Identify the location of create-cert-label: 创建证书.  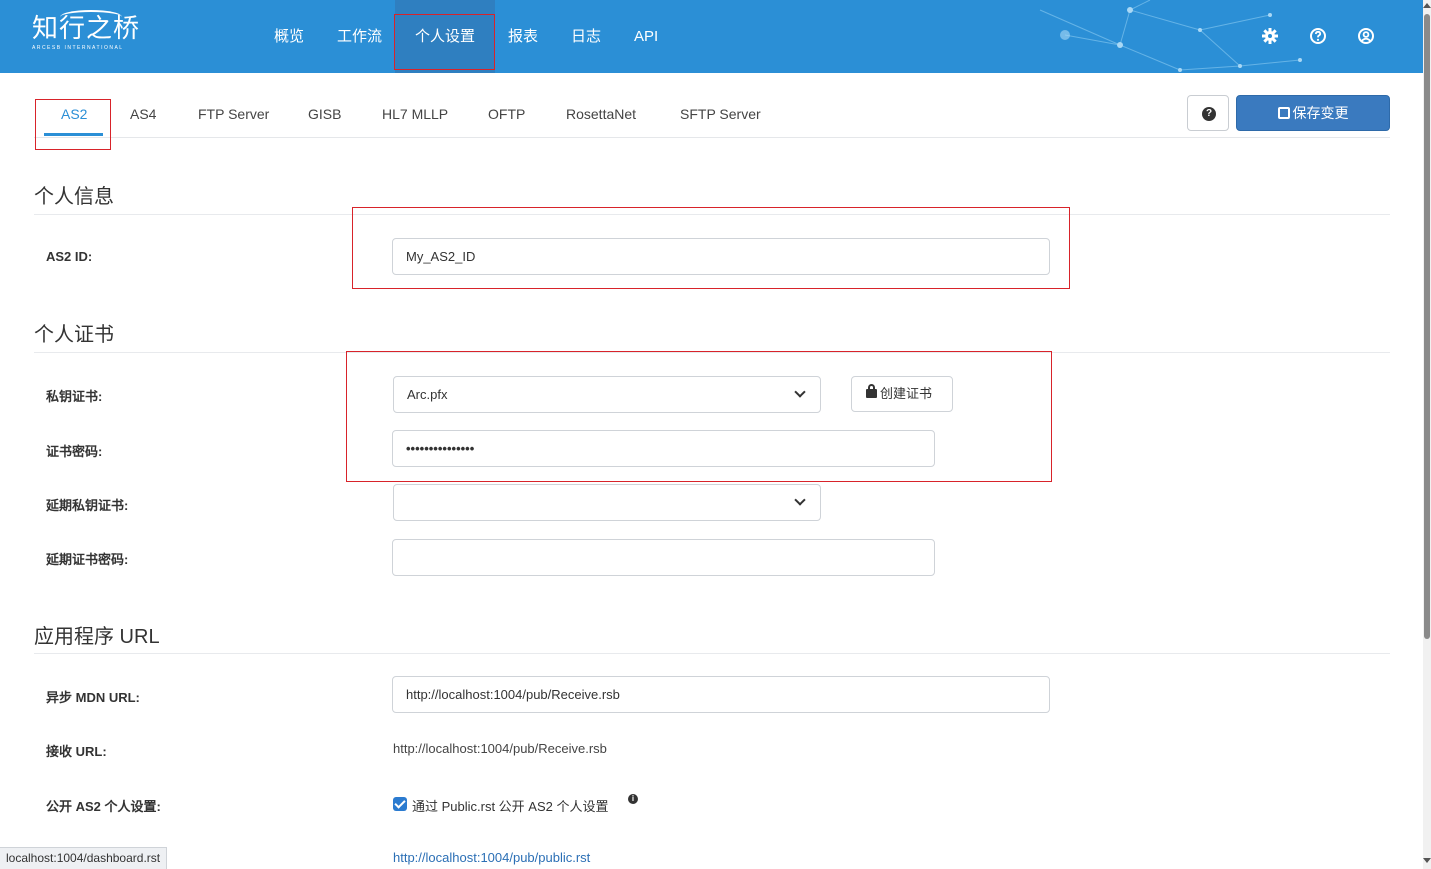
(906, 393).